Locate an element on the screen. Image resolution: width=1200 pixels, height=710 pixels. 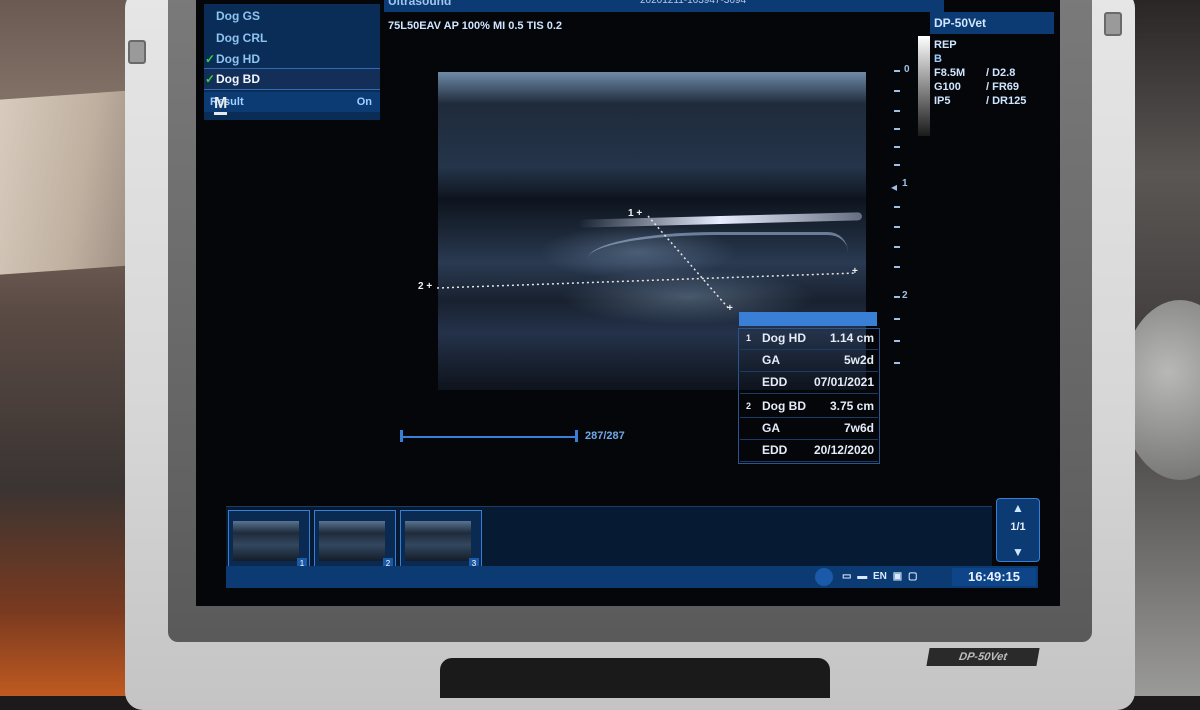
echo-layer is located at coordinates (718, 258).